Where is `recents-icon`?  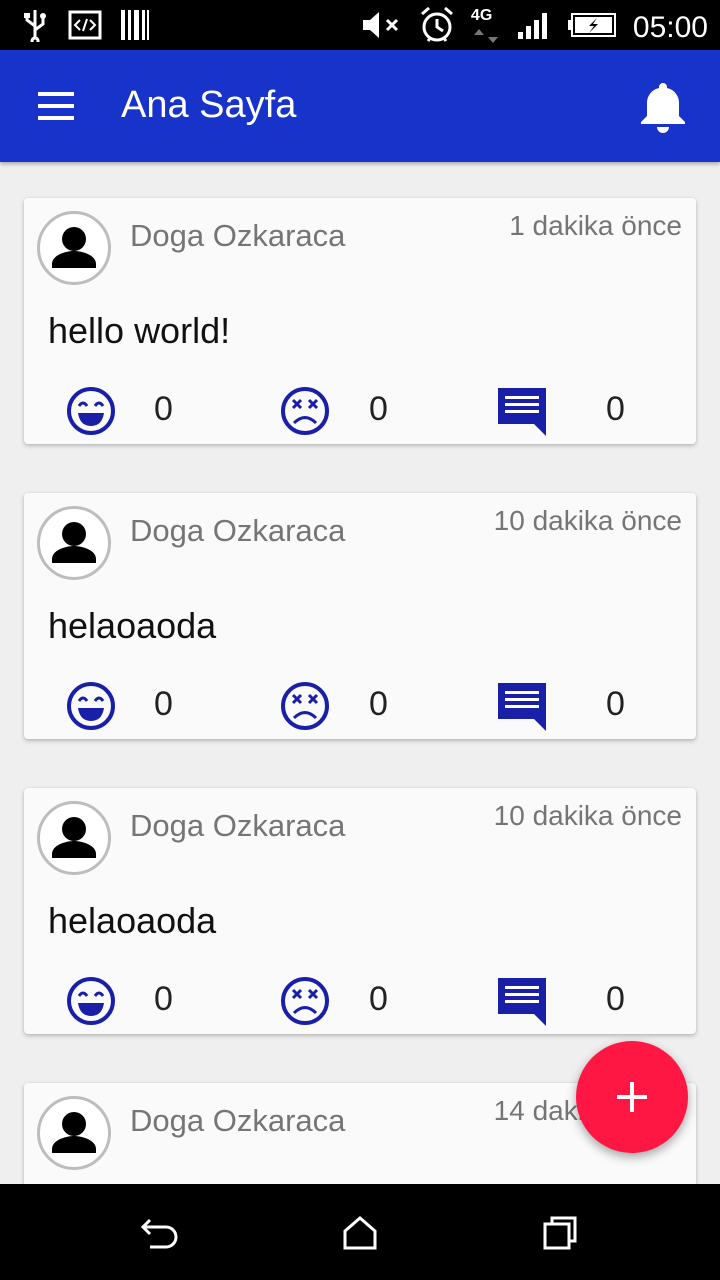 recents-icon is located at coordinates (560, 1233).